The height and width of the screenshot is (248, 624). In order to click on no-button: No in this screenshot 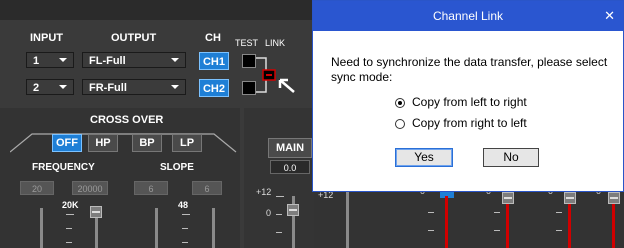, I will do `click(511, 157)`.